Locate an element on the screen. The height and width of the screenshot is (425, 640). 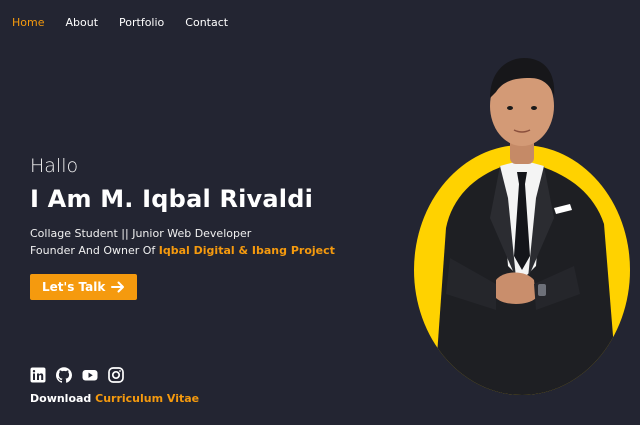
company-highlight: Iqbal Digital & Ibang Project is located at coordinates (246, 250).